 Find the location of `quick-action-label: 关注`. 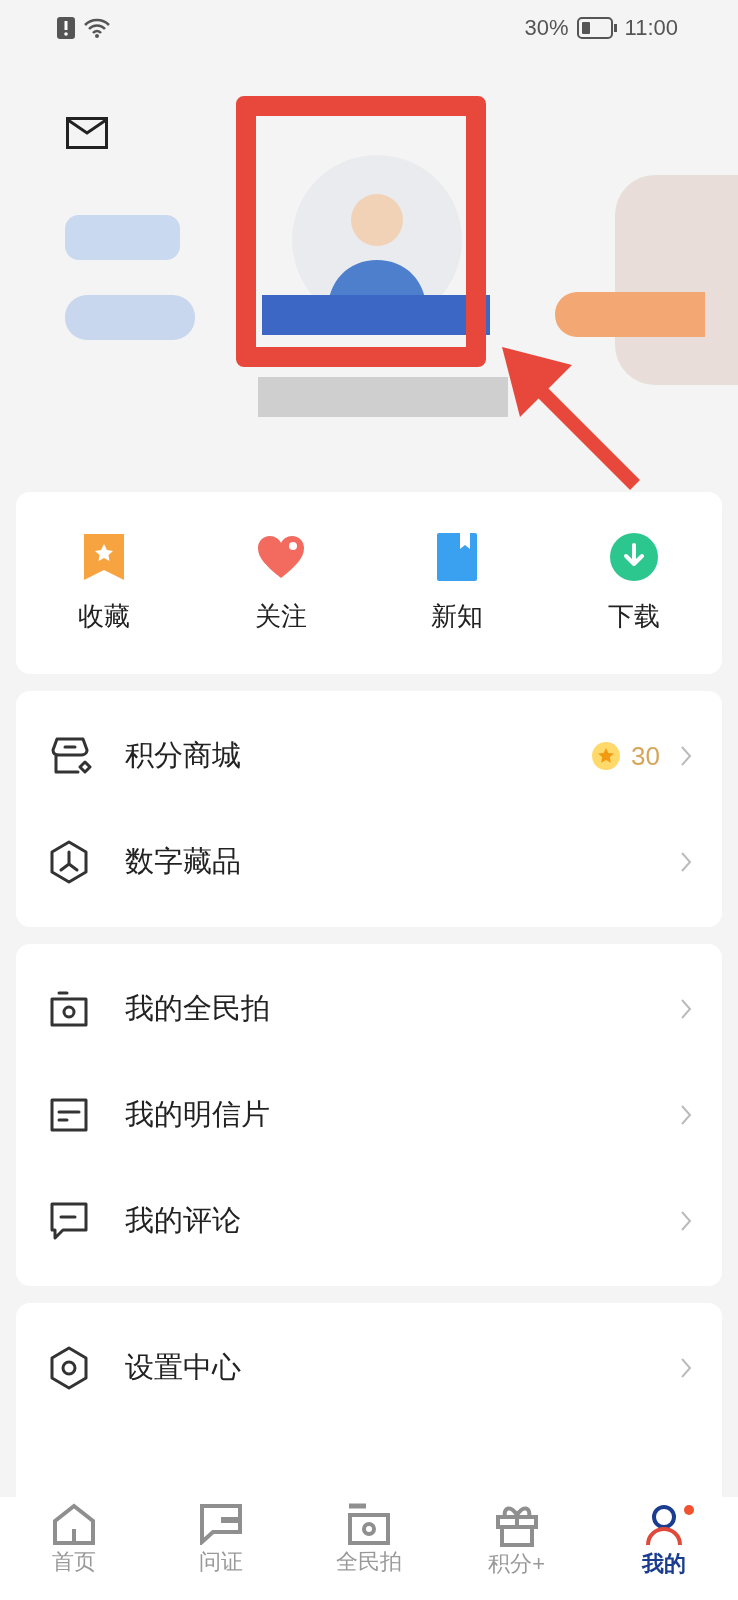

quick-action-label: 关注 is located at coordinates (280, 616).